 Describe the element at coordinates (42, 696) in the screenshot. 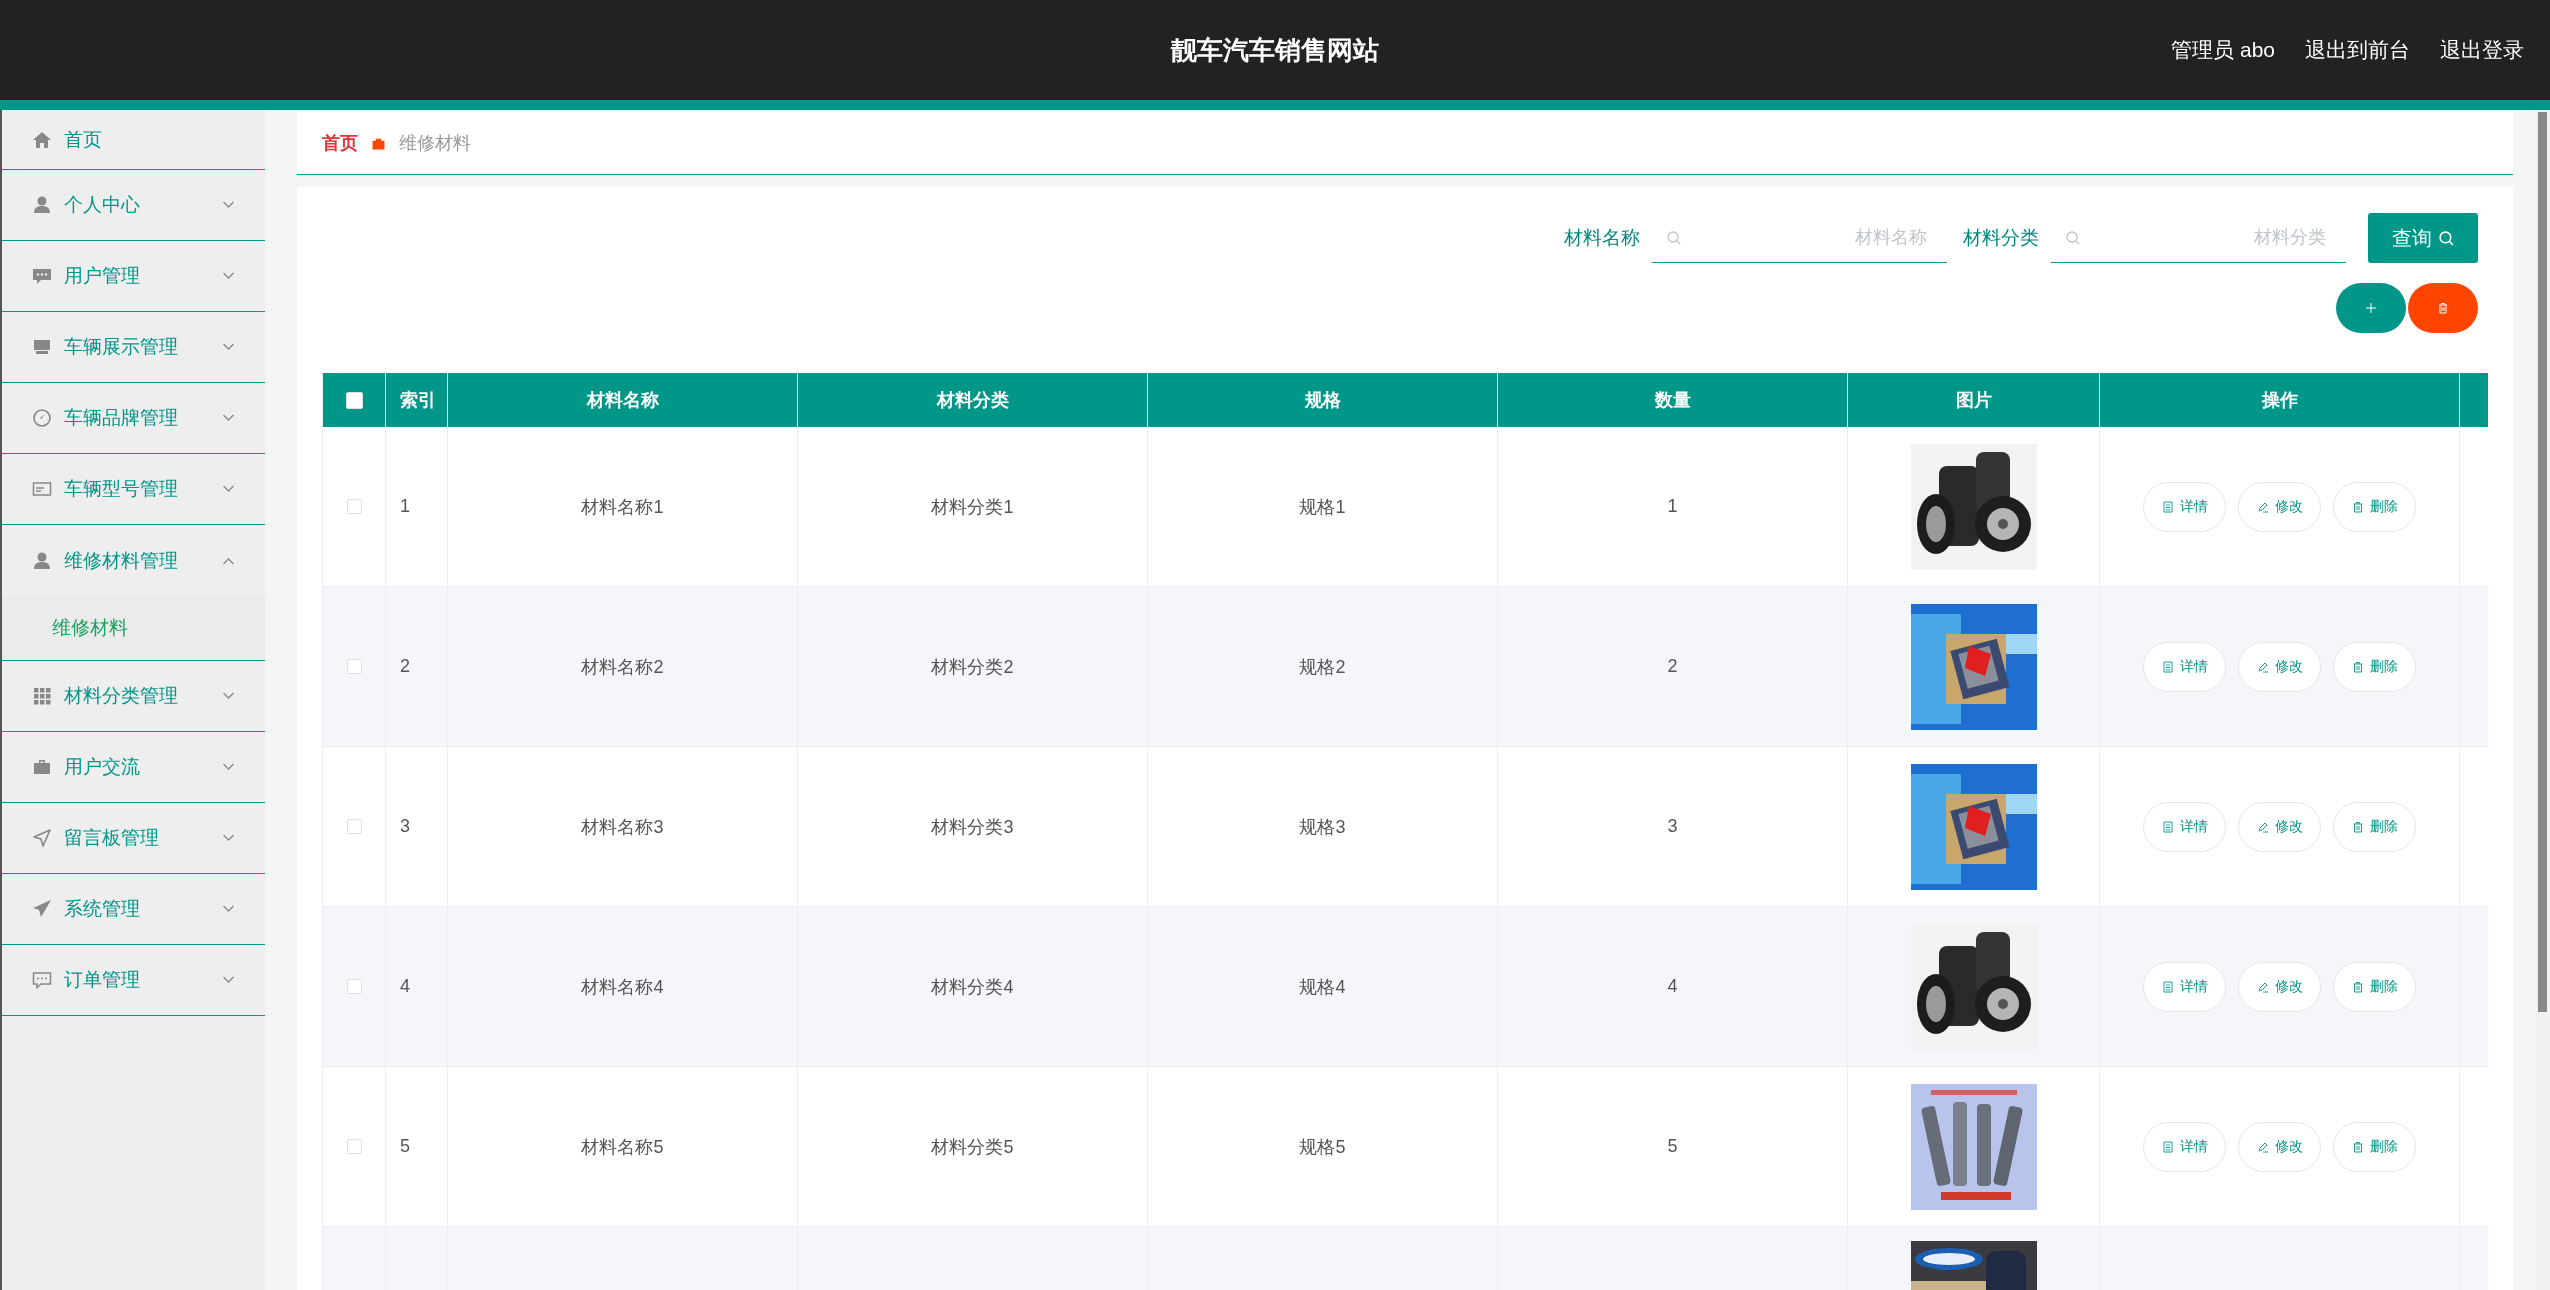

I see `grid-icon` at that location.